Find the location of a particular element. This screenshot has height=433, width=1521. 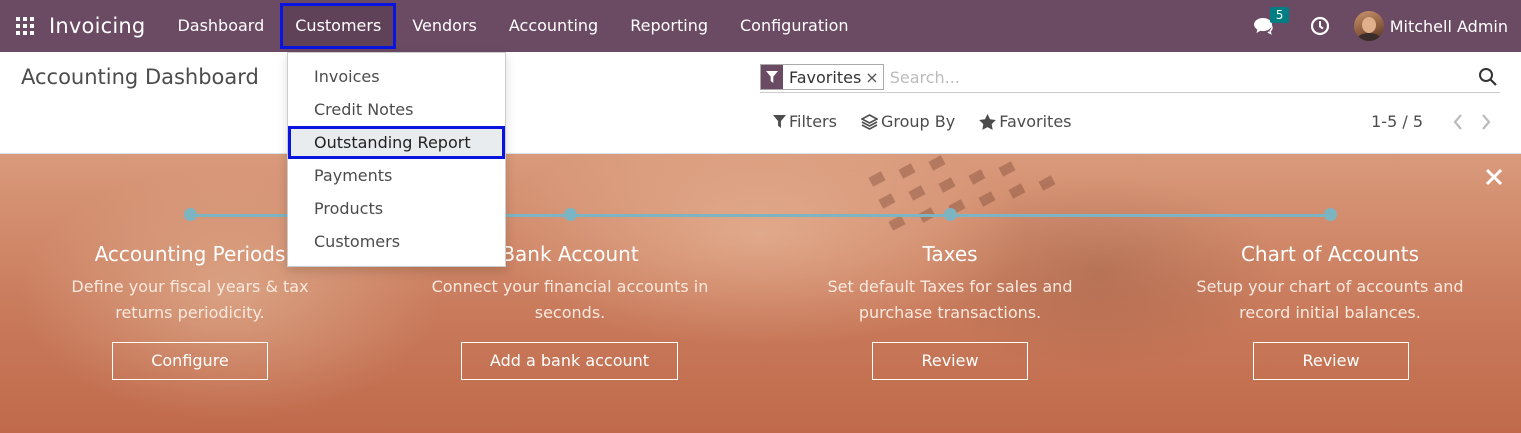

close-icon is located at coordinates (1494, 177).